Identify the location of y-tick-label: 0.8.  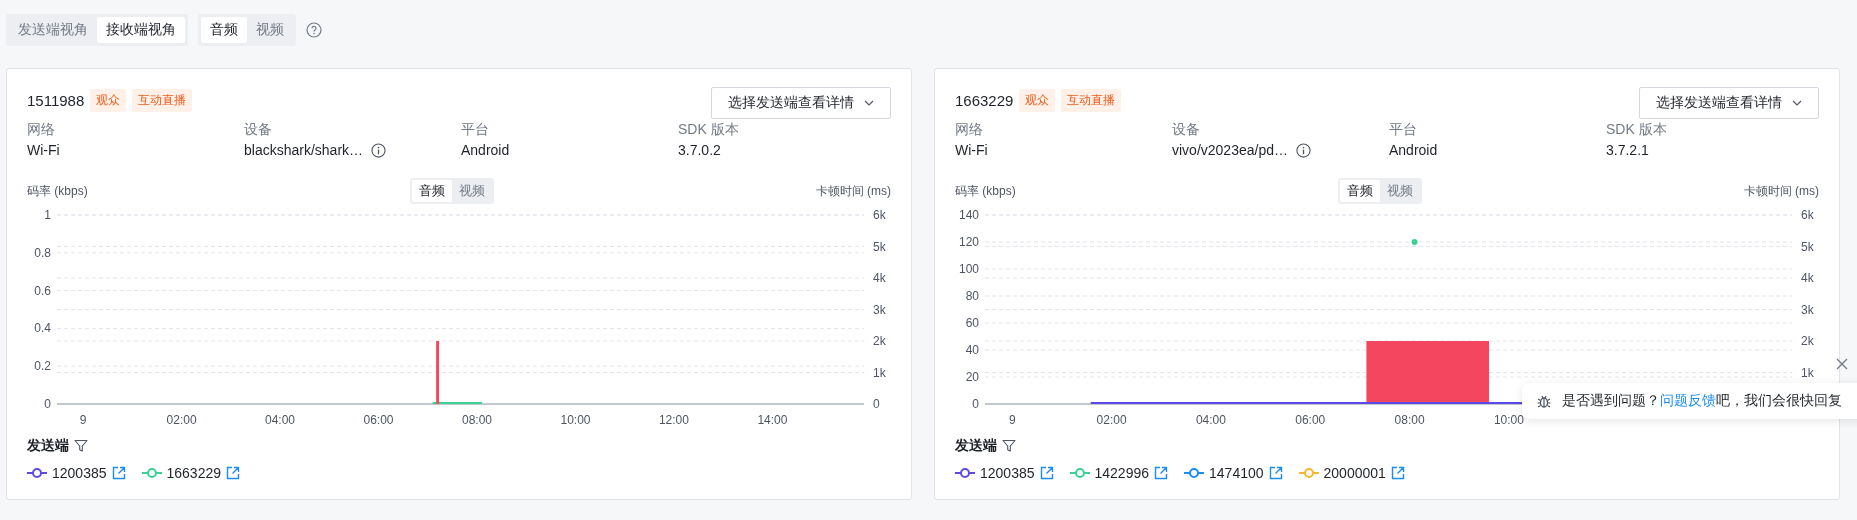
(42, 252).